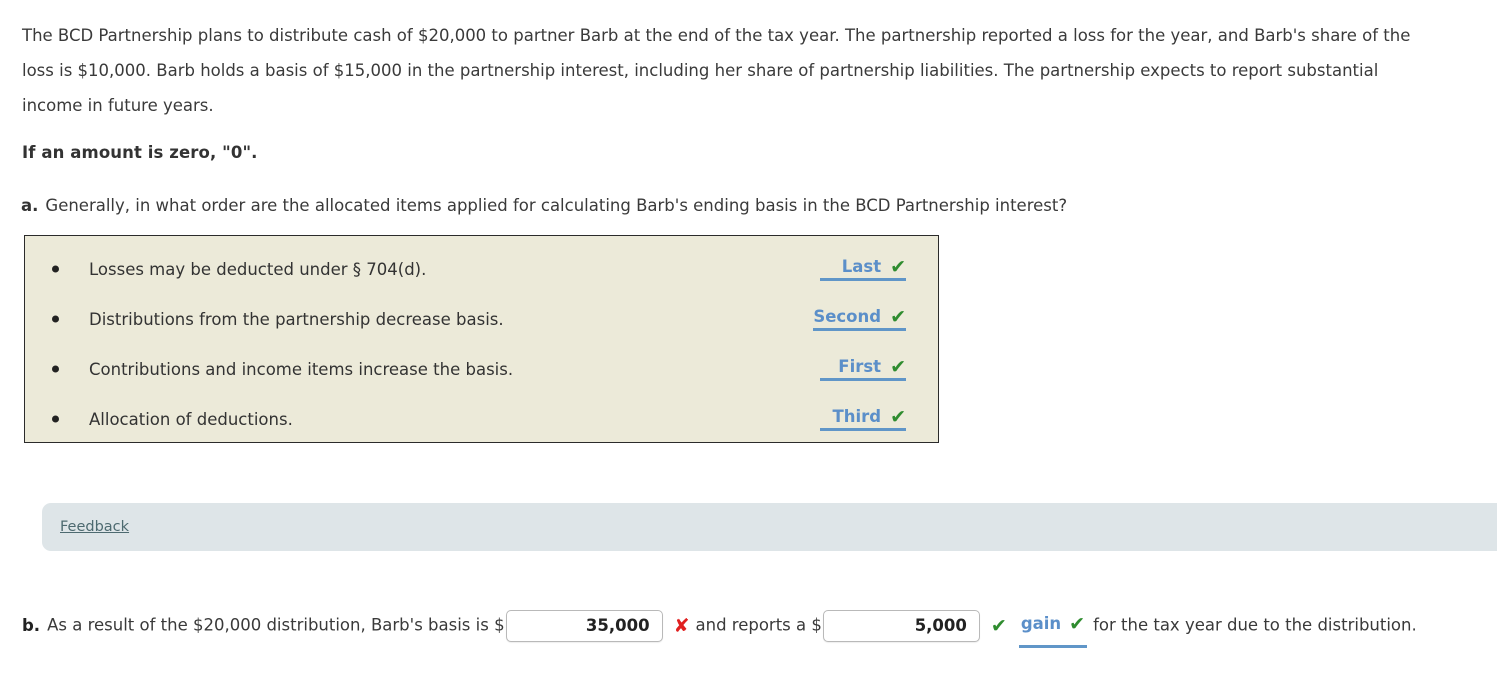 This screenshot has height=683, width=1497. I want to click on question-b-label: b., so click(31, 625).